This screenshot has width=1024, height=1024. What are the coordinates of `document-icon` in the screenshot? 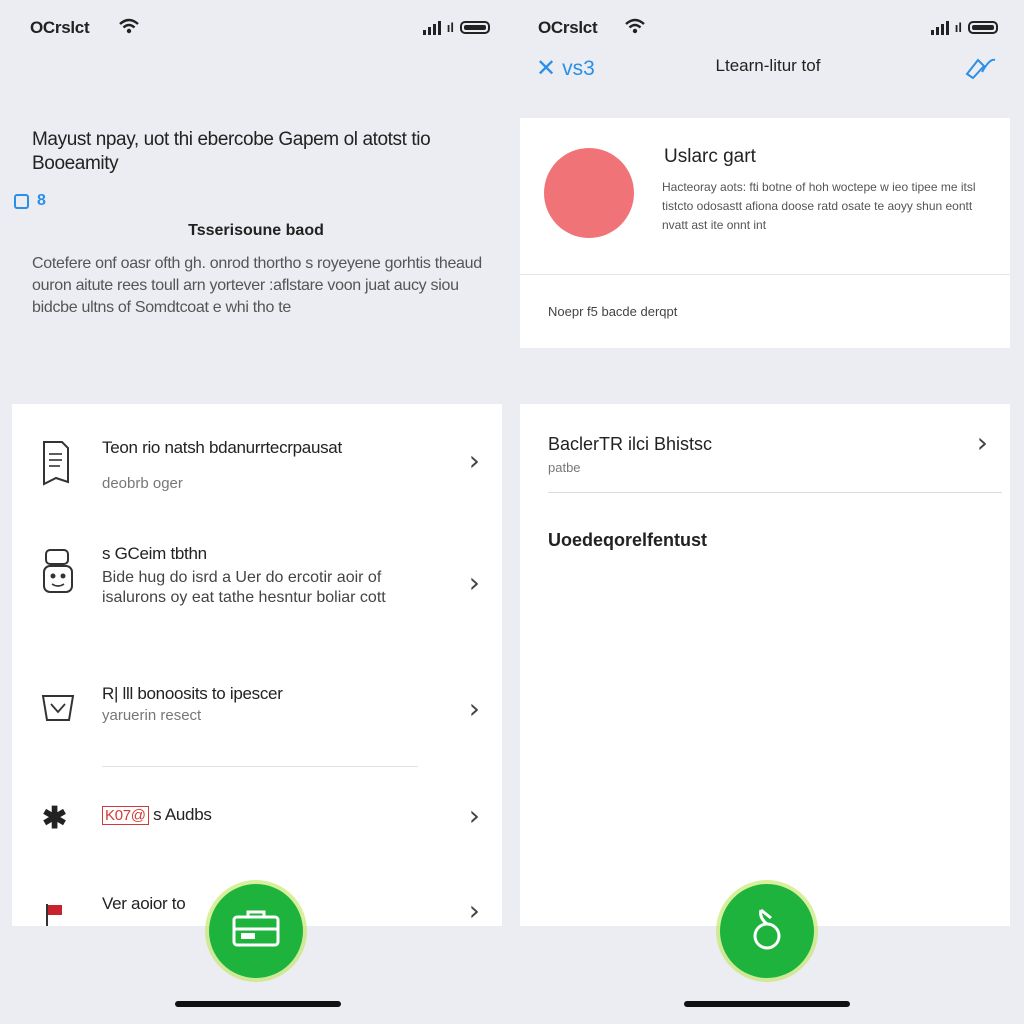 It's located at (56, 465).